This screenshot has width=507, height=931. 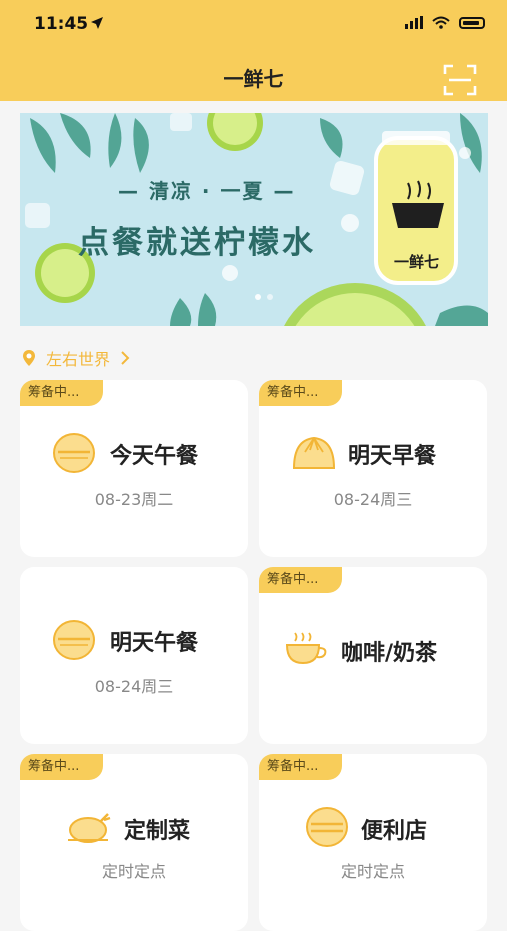 I want to click on roast-chicken-icon, so click(x=89, y=828).